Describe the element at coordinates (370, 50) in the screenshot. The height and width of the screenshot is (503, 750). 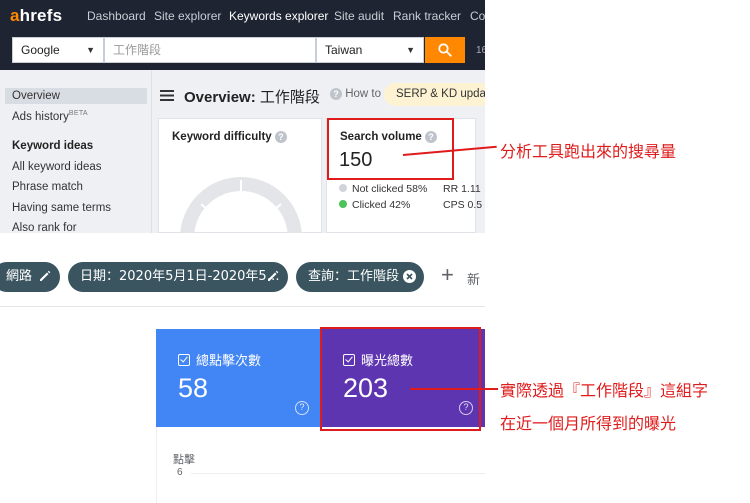
I see `country-select: Taiwan ▼` at that location.